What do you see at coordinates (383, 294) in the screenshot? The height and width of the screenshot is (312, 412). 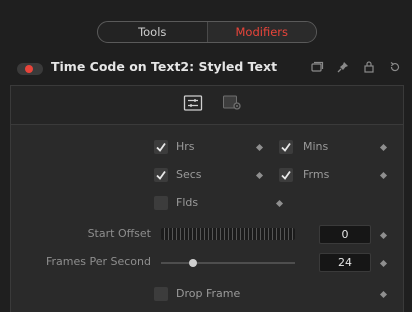 I see `drop-frame-keyframe-icon` at bounding box center [383, 294].